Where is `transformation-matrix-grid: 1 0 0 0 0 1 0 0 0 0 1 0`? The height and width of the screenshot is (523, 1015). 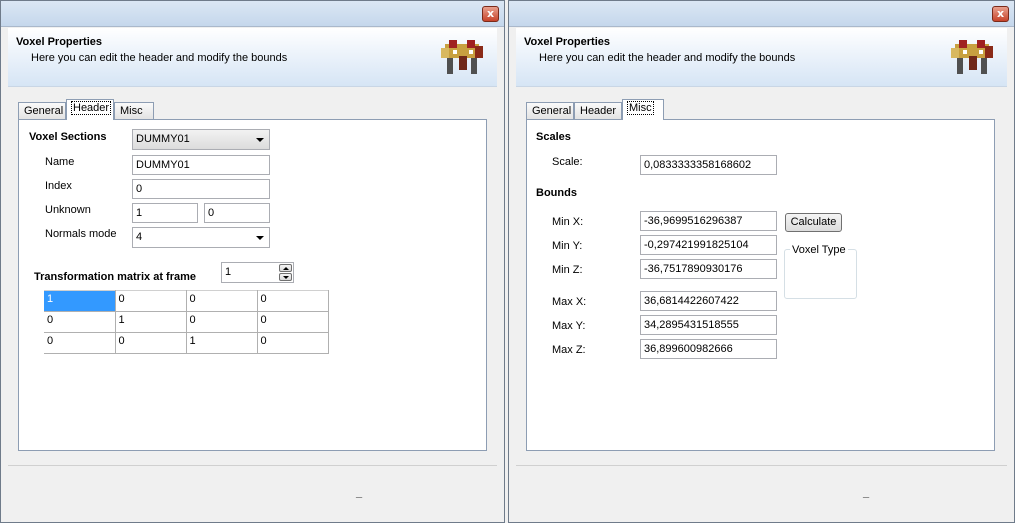
transformation-matrix-grid: 1 0 0 0 0 1 0 0 0 0 1 0 is located at coordinates (186, 322).